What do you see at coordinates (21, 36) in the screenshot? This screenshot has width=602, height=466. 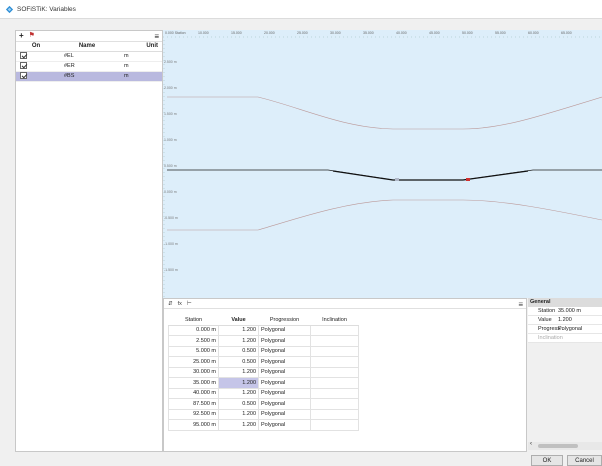 I see `add-variable-icon: +` at bounding box center [21, 36].